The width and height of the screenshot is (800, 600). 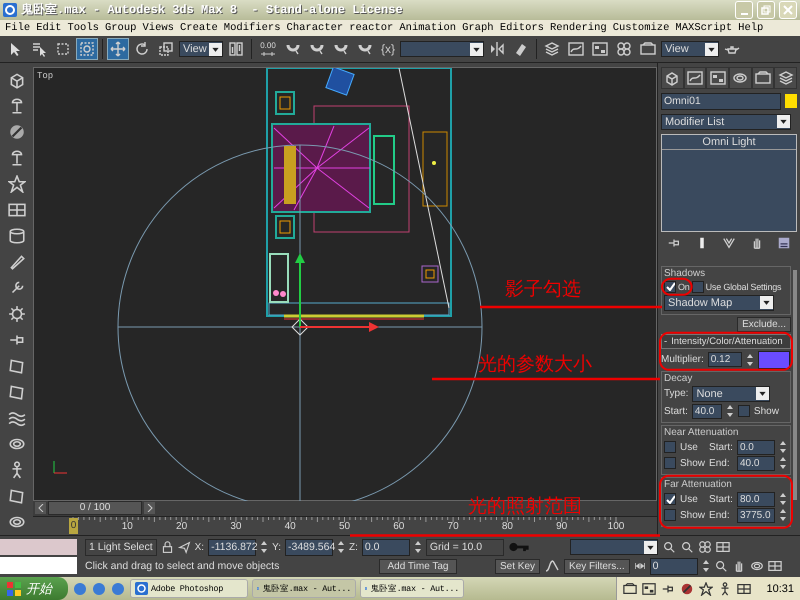 I want to click on menu-item: File, so click(x=18, y=28).